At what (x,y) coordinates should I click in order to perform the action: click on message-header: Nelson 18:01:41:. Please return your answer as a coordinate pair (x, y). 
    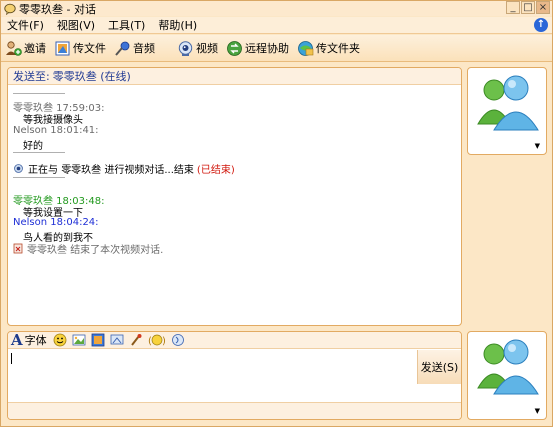
    Looking at the image, I should click on (56, 130).